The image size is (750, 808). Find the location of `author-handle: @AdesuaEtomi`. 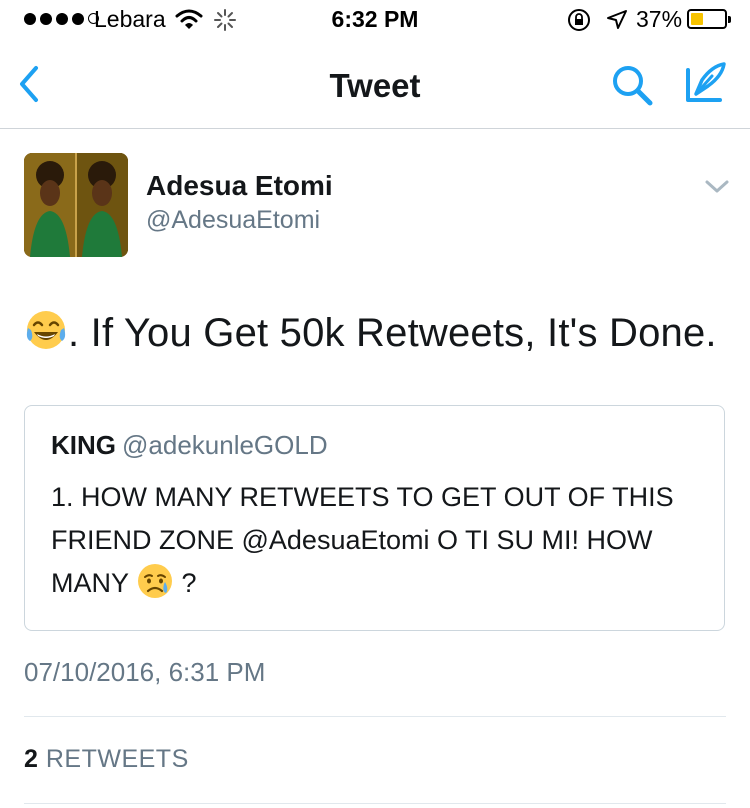

author-handle: @AdesuaEtomi is located at coordinates (233, 220).